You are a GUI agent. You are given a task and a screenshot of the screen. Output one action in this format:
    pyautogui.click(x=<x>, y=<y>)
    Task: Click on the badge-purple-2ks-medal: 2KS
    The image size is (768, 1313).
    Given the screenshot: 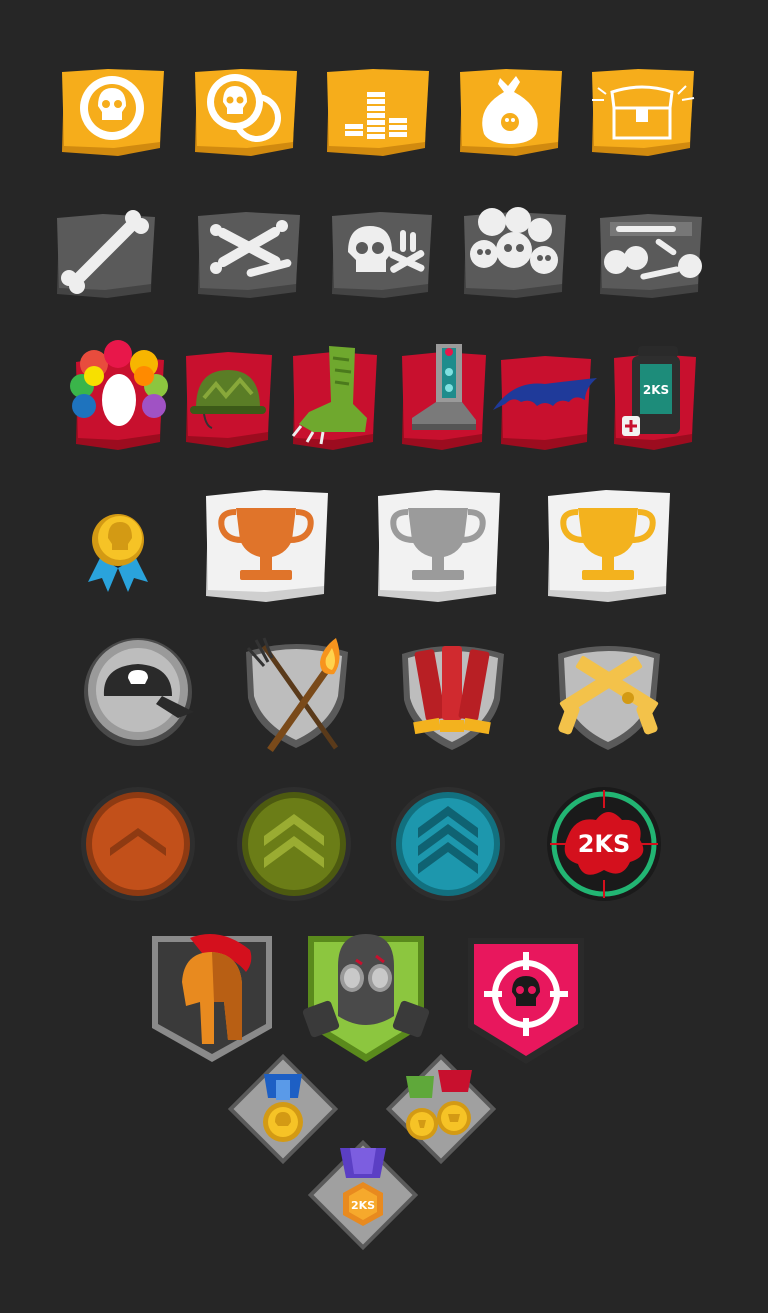 What is the action you would take?
    pyautogui.click(x=363, y=1195)
    